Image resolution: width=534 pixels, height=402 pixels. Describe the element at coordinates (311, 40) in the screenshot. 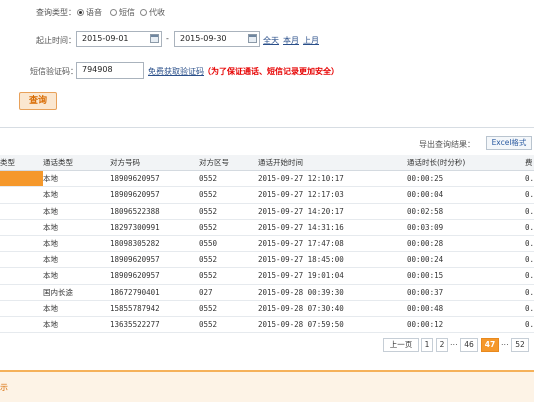

I see `link-last-month: 上月` at that location.